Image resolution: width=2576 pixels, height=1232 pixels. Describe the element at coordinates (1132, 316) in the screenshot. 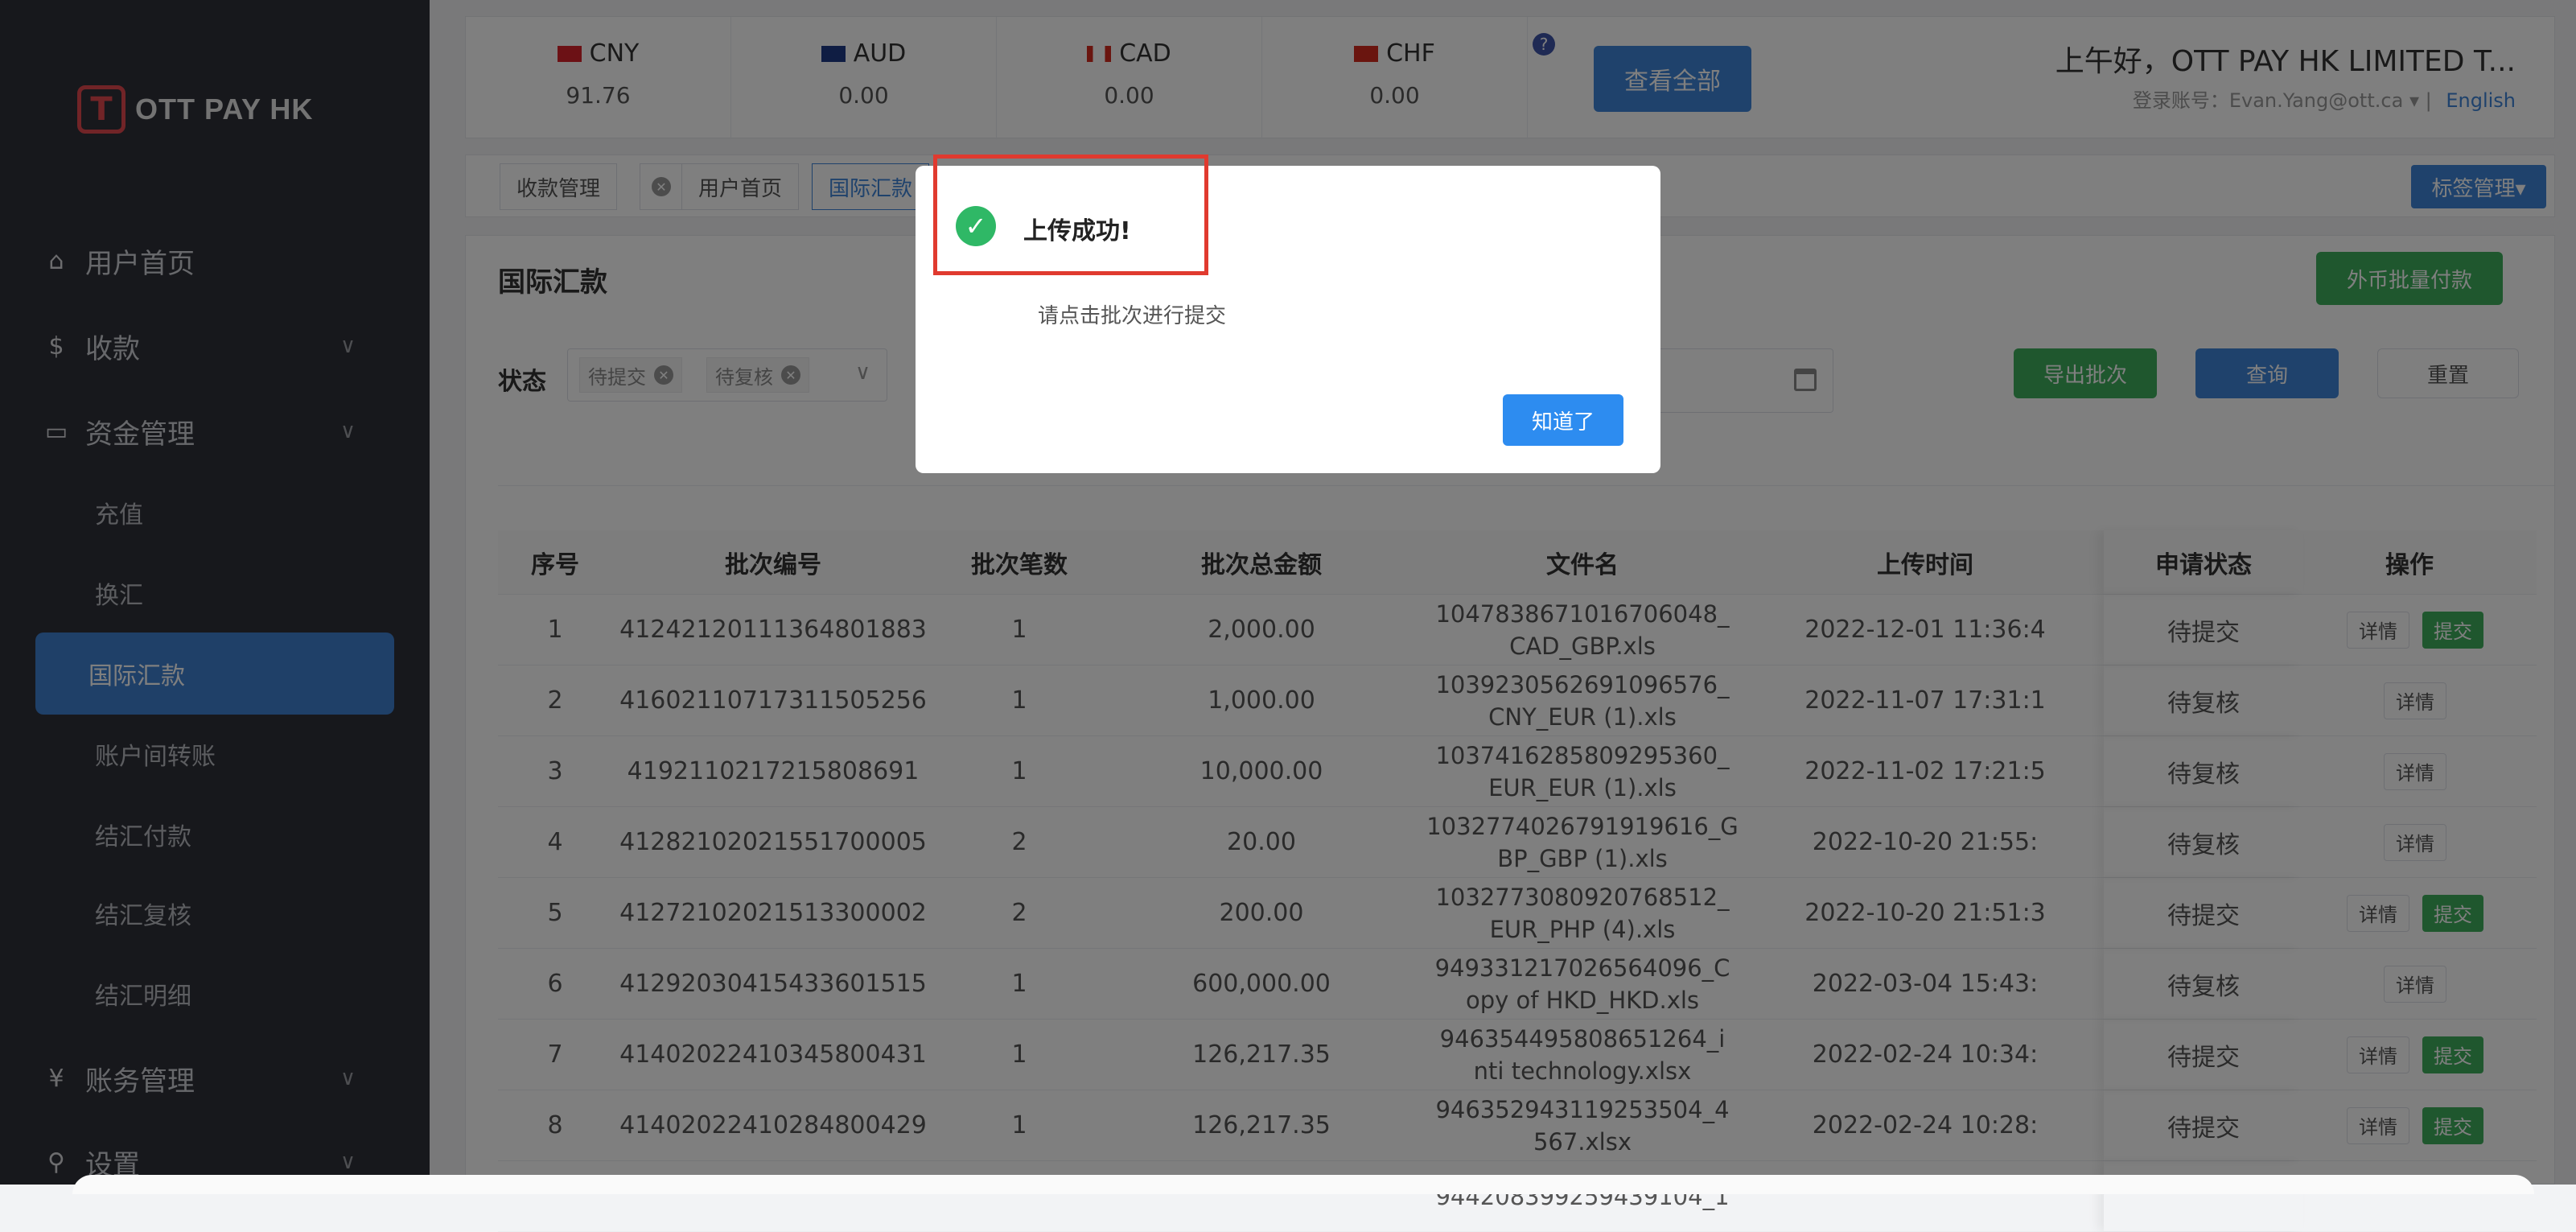

I see `dialog-message: 请点击批次进行提交` at that location.